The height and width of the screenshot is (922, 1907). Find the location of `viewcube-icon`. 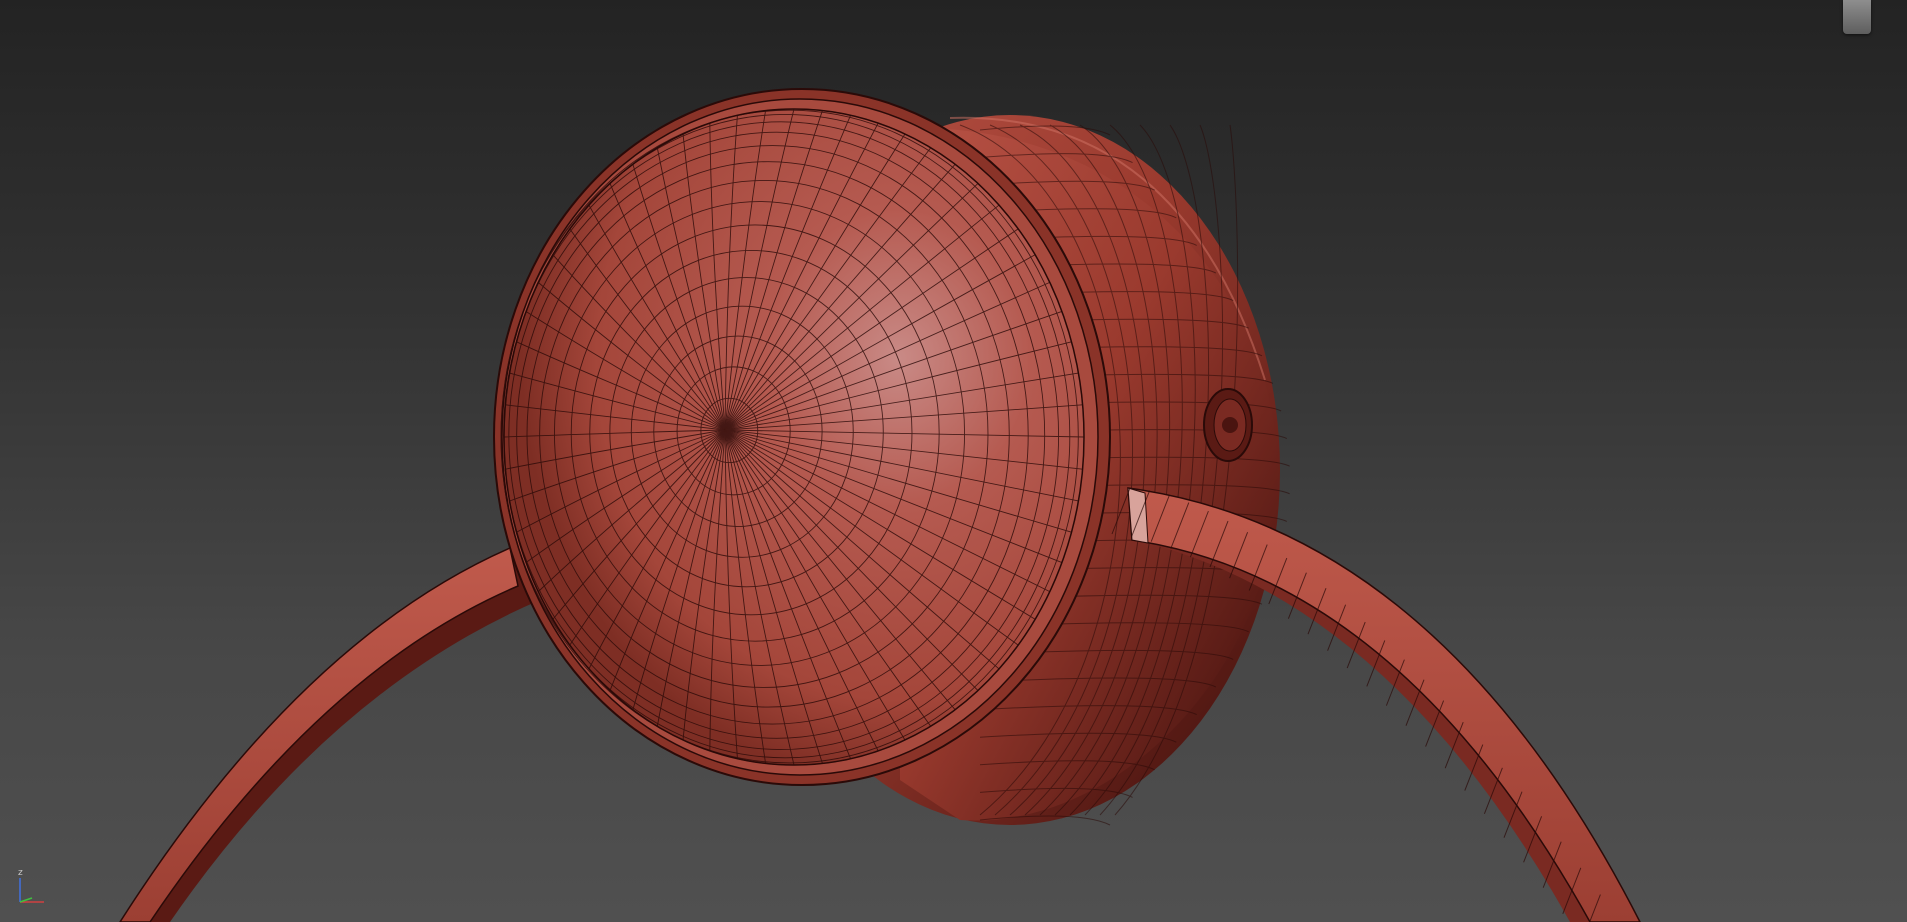

viewcube-icon is located at coordinates (1857, 17).